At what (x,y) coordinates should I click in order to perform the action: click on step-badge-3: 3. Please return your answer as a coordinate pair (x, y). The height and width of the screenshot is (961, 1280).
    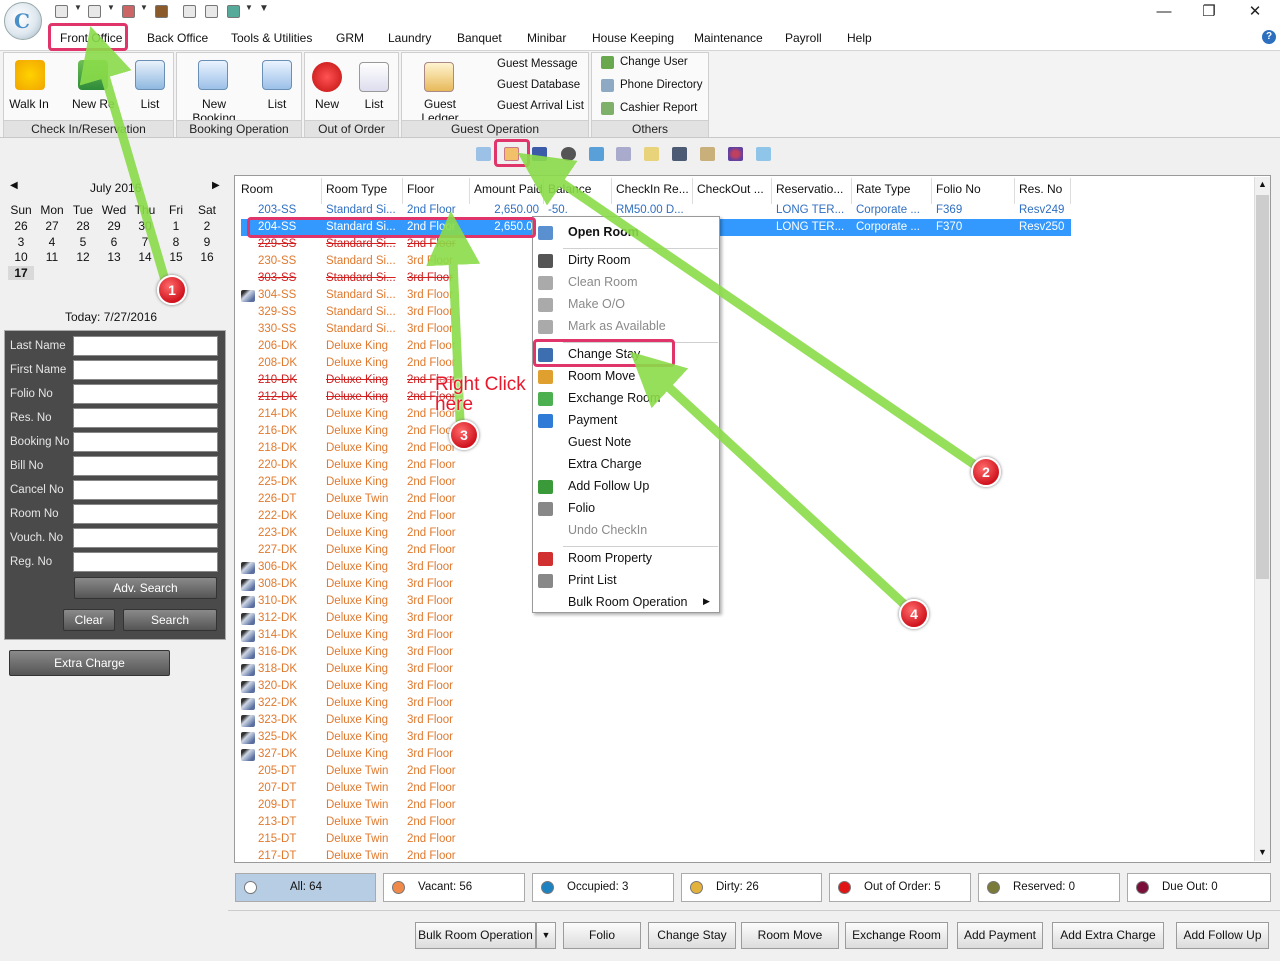
    Looking at the image, I should click on (464, 435).